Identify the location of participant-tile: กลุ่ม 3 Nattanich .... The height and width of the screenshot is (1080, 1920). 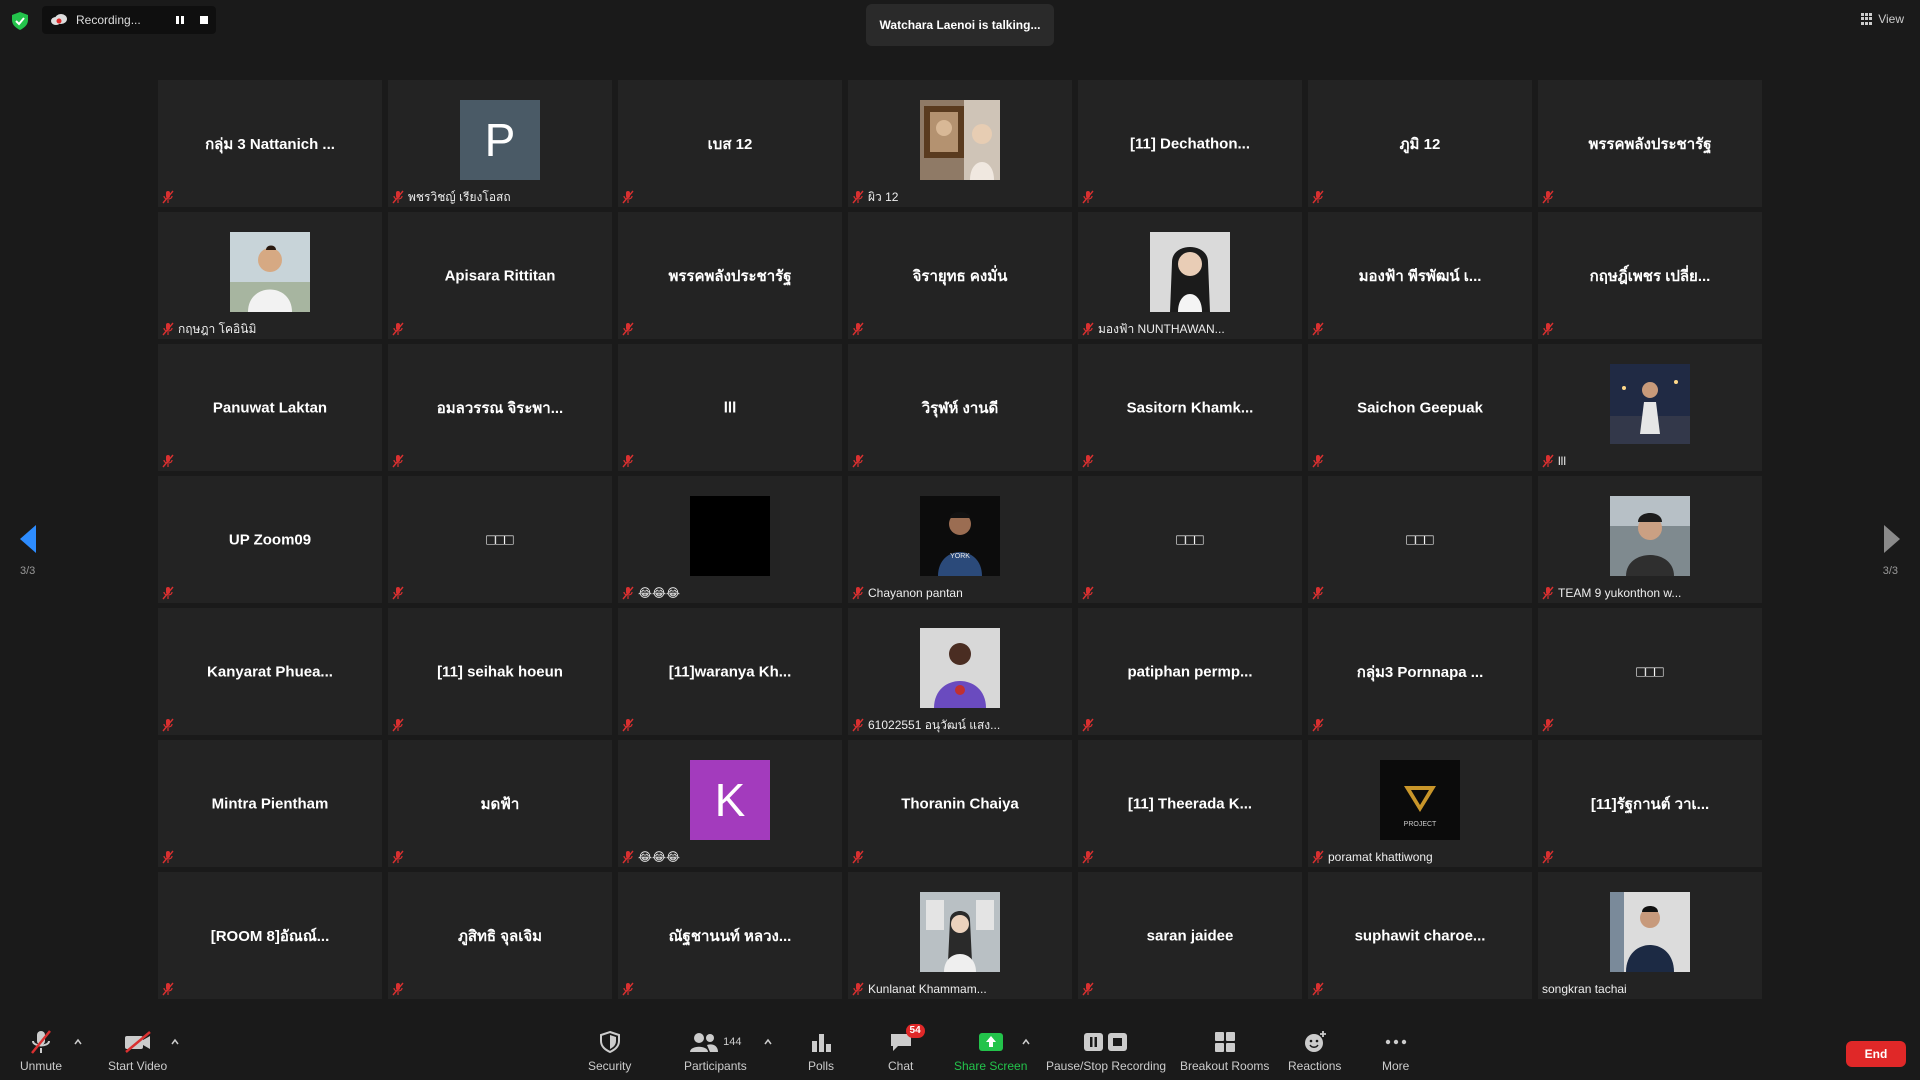
(270, 143).